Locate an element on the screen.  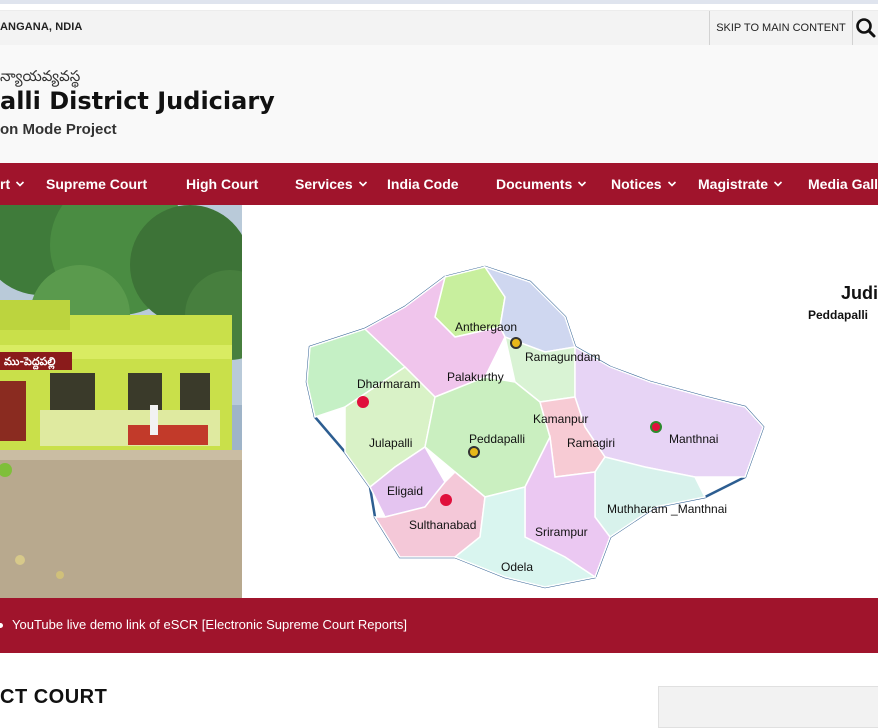
search-icon is located at coordinates (866, 28).